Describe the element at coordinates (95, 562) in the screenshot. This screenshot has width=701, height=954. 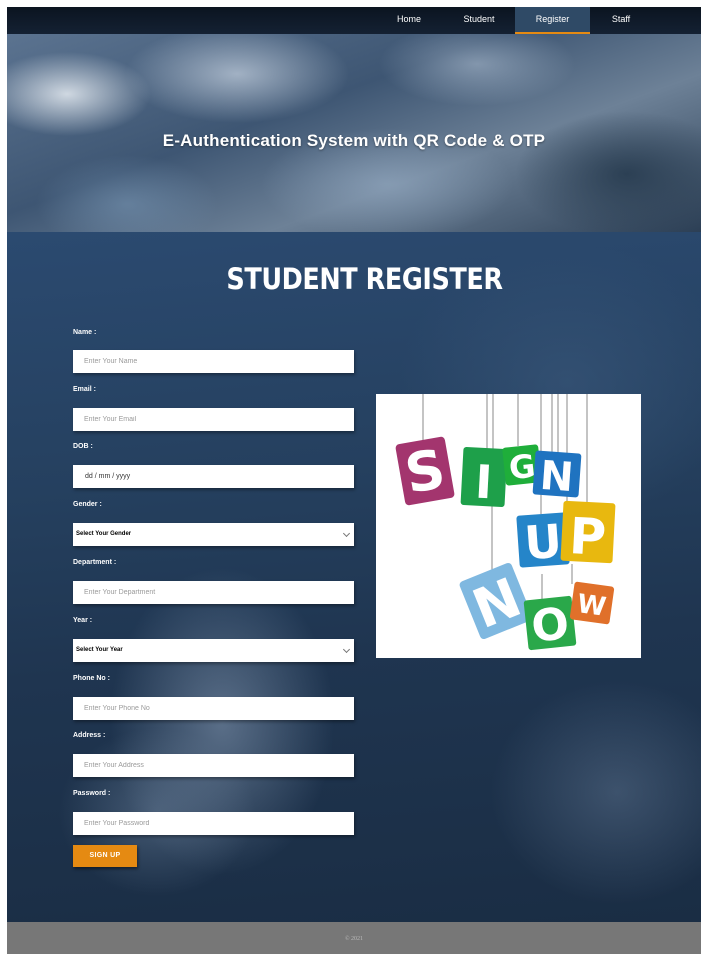
I see `department-label: Department :` at that location.